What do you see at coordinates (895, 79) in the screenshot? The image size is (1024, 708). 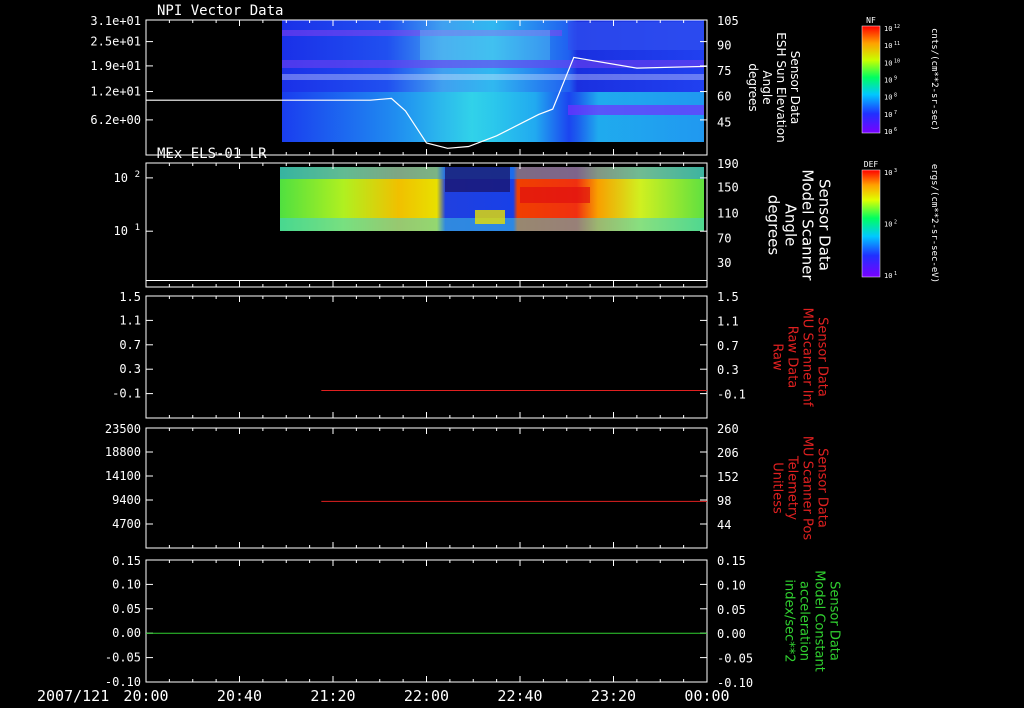 I see `colorbar-tick-label-exp: 9` at bounding box center [895, 79].